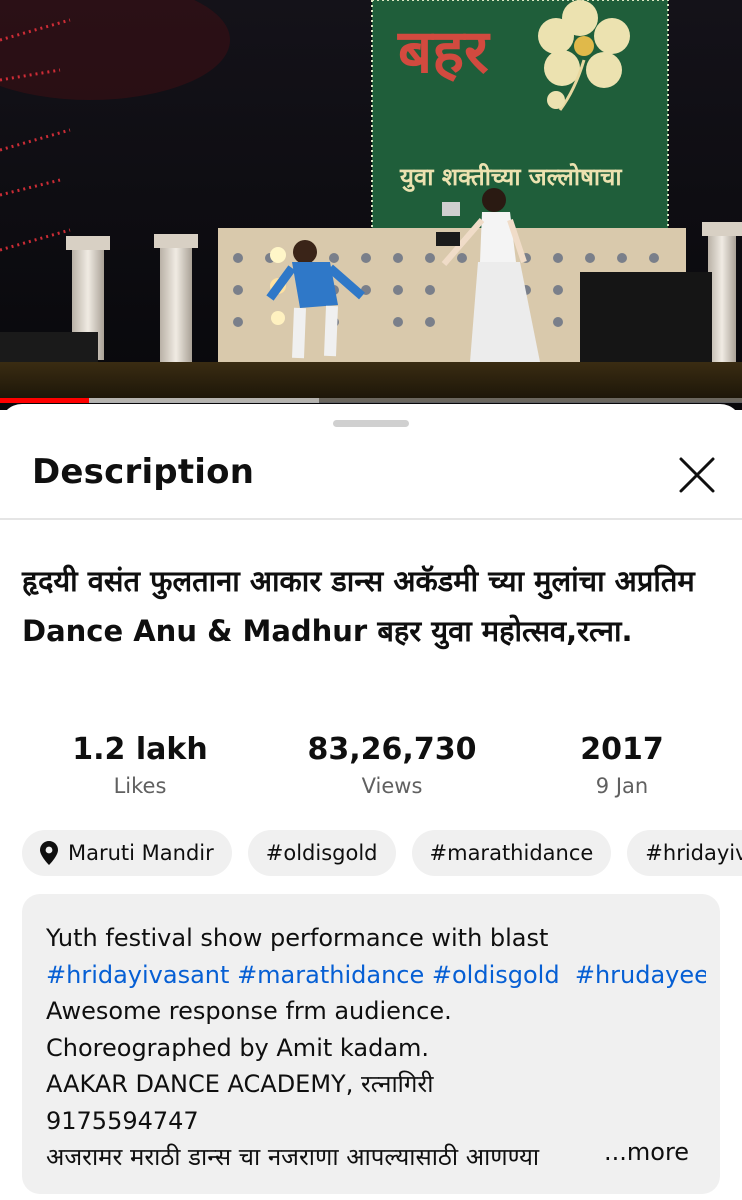 This screenshot has height=1200, width=742. I want to click on close-button, so click(697, 475).